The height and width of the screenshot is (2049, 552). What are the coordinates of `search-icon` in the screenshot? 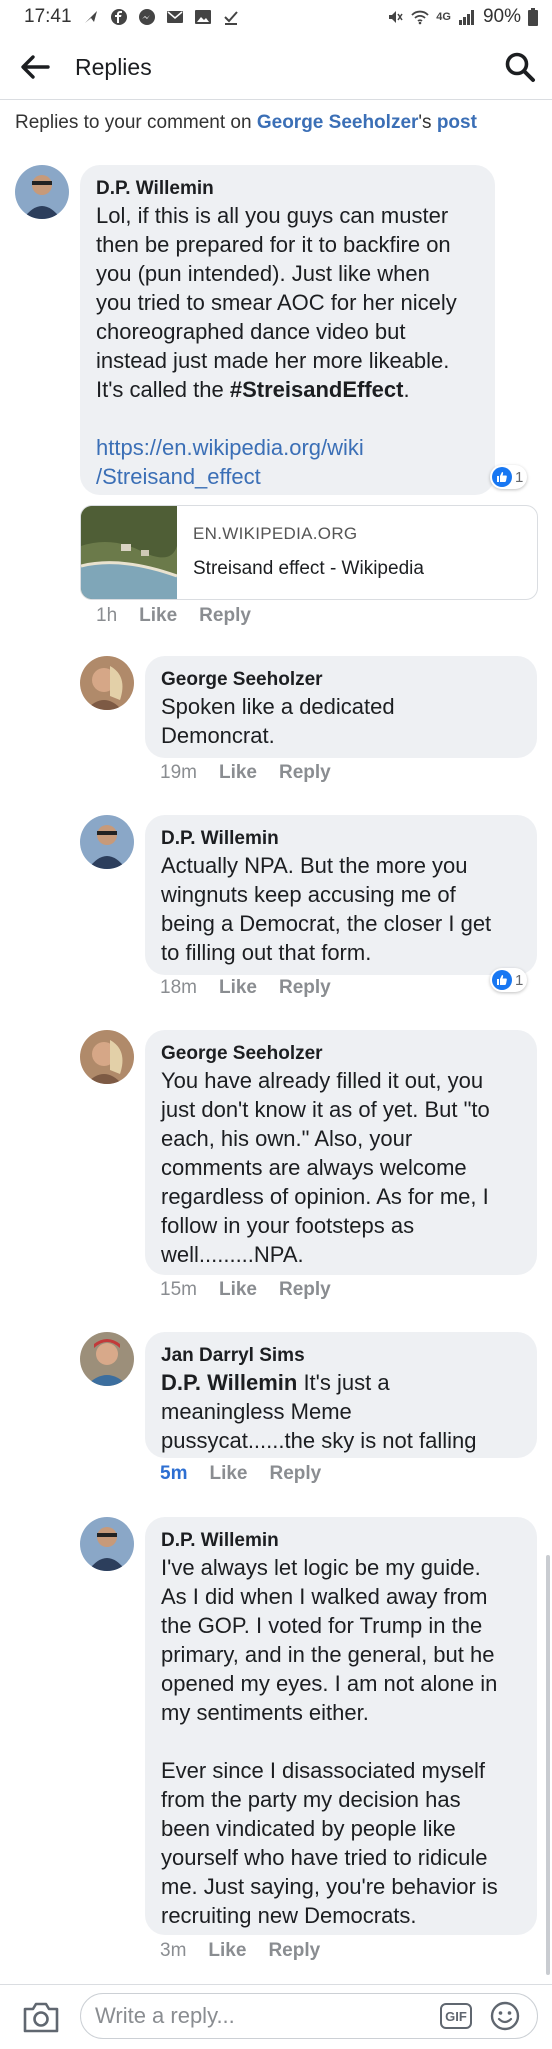 It's located at (520, 67).